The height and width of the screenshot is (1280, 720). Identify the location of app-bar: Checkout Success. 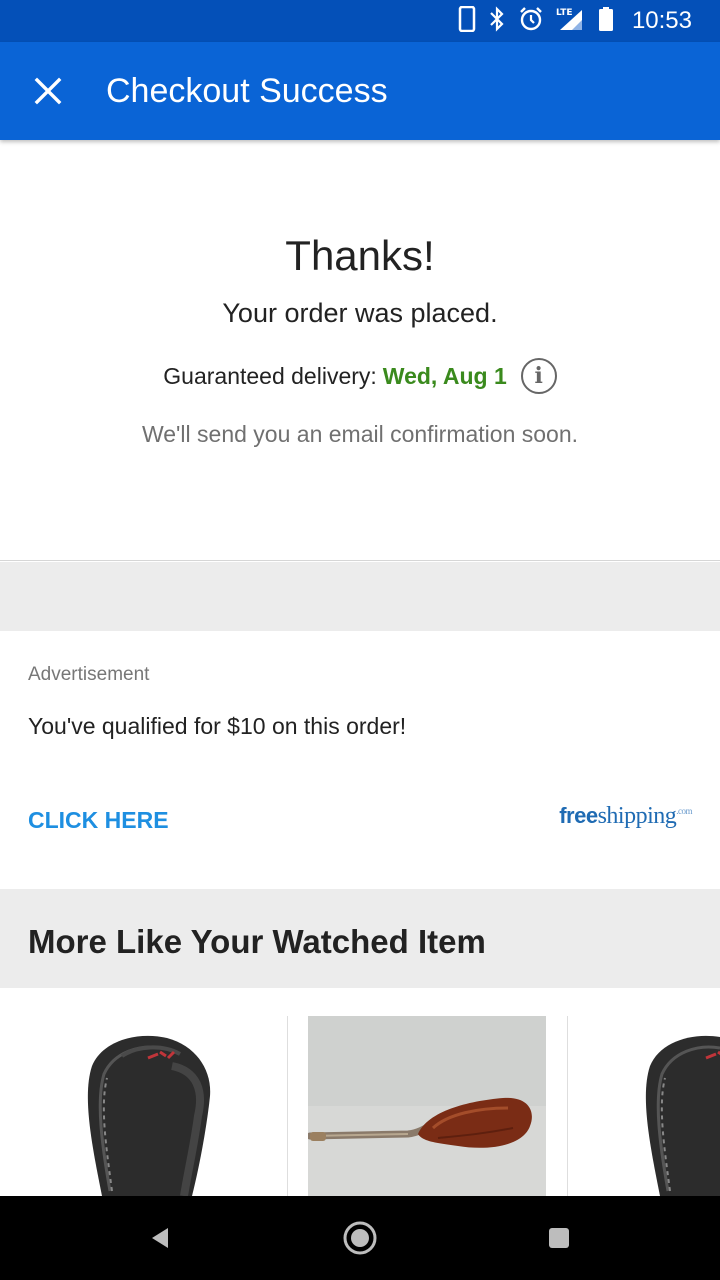
(360, 91).